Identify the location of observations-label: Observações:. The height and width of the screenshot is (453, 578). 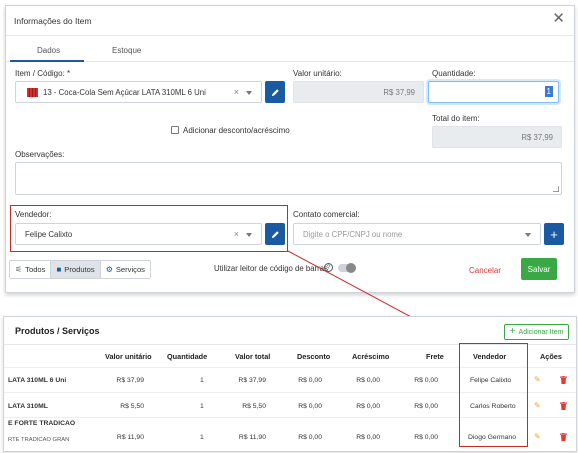
(40, 154).